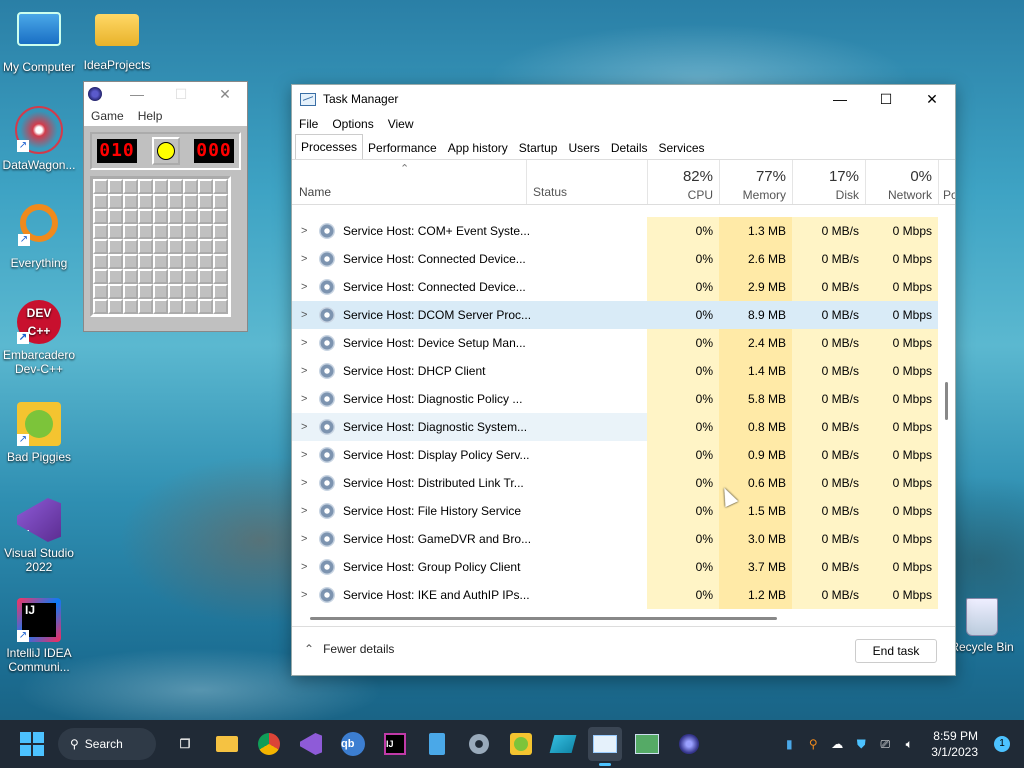  I want to click on minimize-button: —, so click(137, 94).